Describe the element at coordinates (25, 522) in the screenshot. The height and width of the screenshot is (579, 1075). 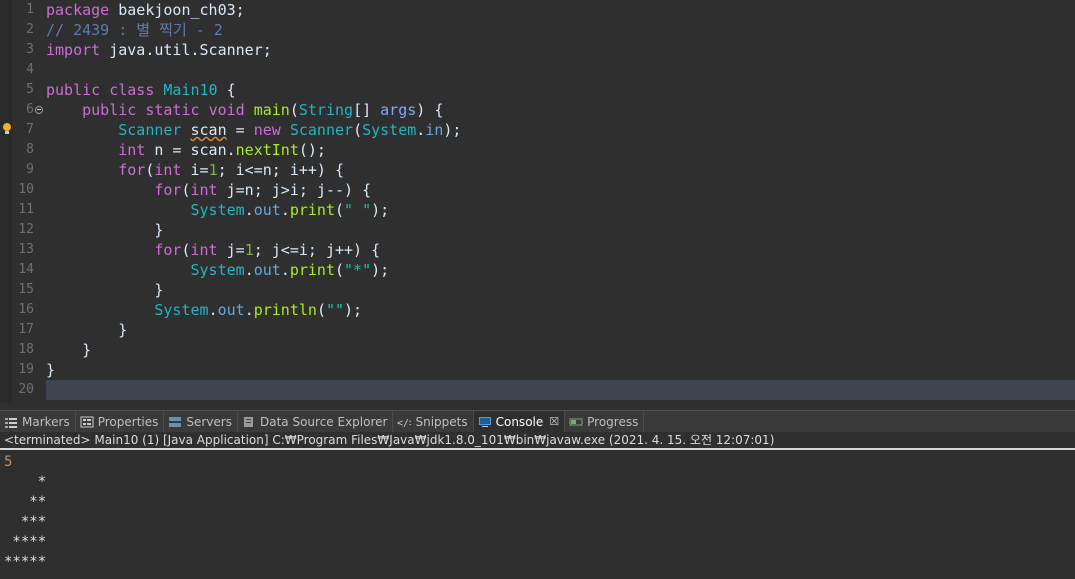
I see `console-output-line: ***` at that location.